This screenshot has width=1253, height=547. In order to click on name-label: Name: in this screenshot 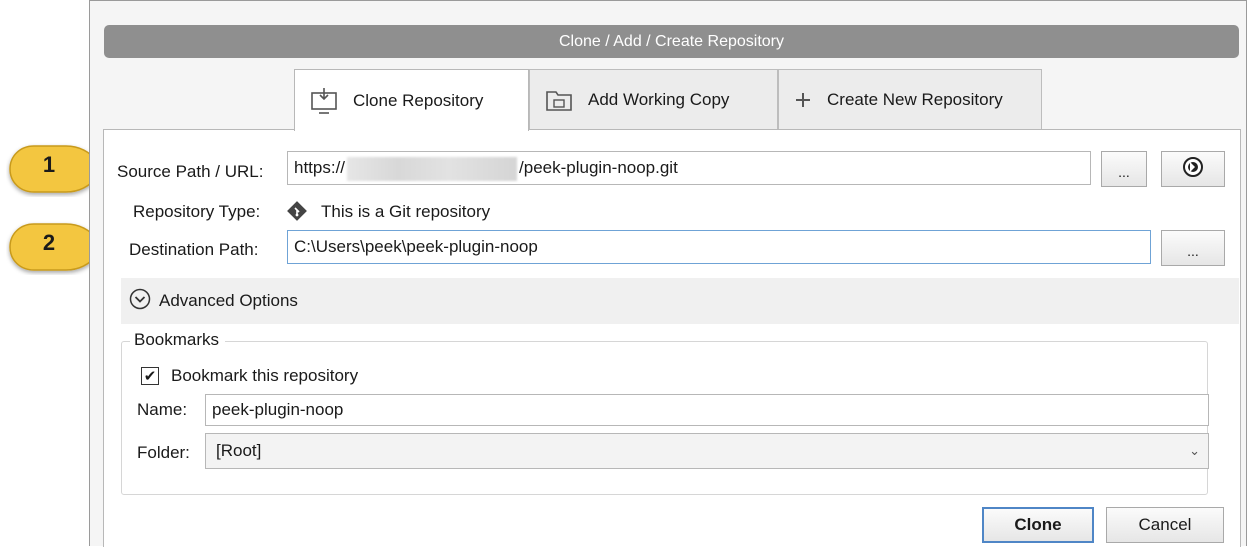, I will do `click(162, 409)`.